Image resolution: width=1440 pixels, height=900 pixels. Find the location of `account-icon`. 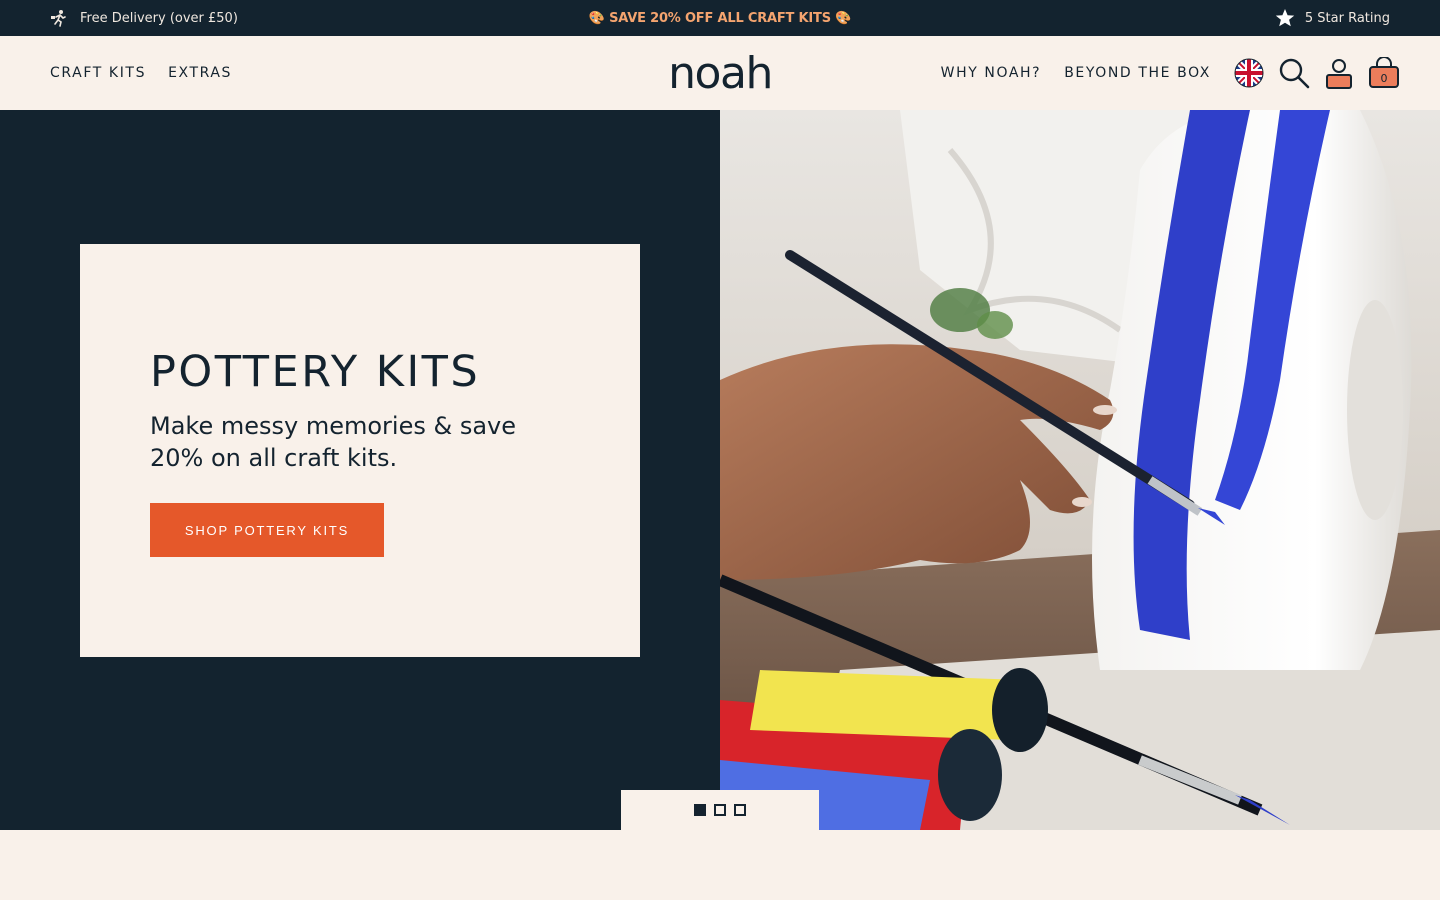

account-icon is located at coordinates (1339, 73).